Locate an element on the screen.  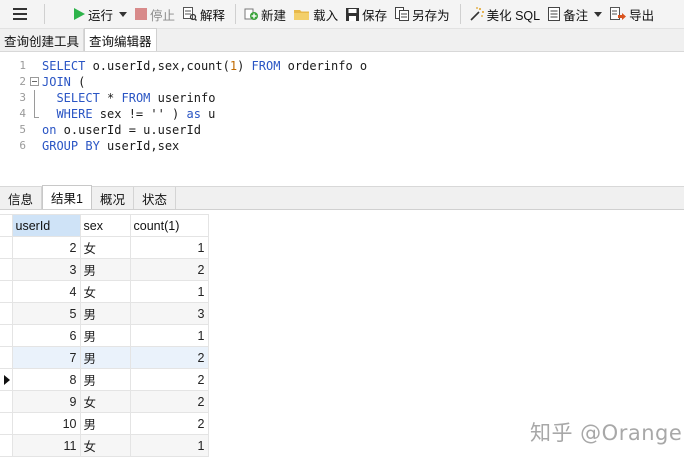
cell-userid: 5 is located at coordinates (46, 313).